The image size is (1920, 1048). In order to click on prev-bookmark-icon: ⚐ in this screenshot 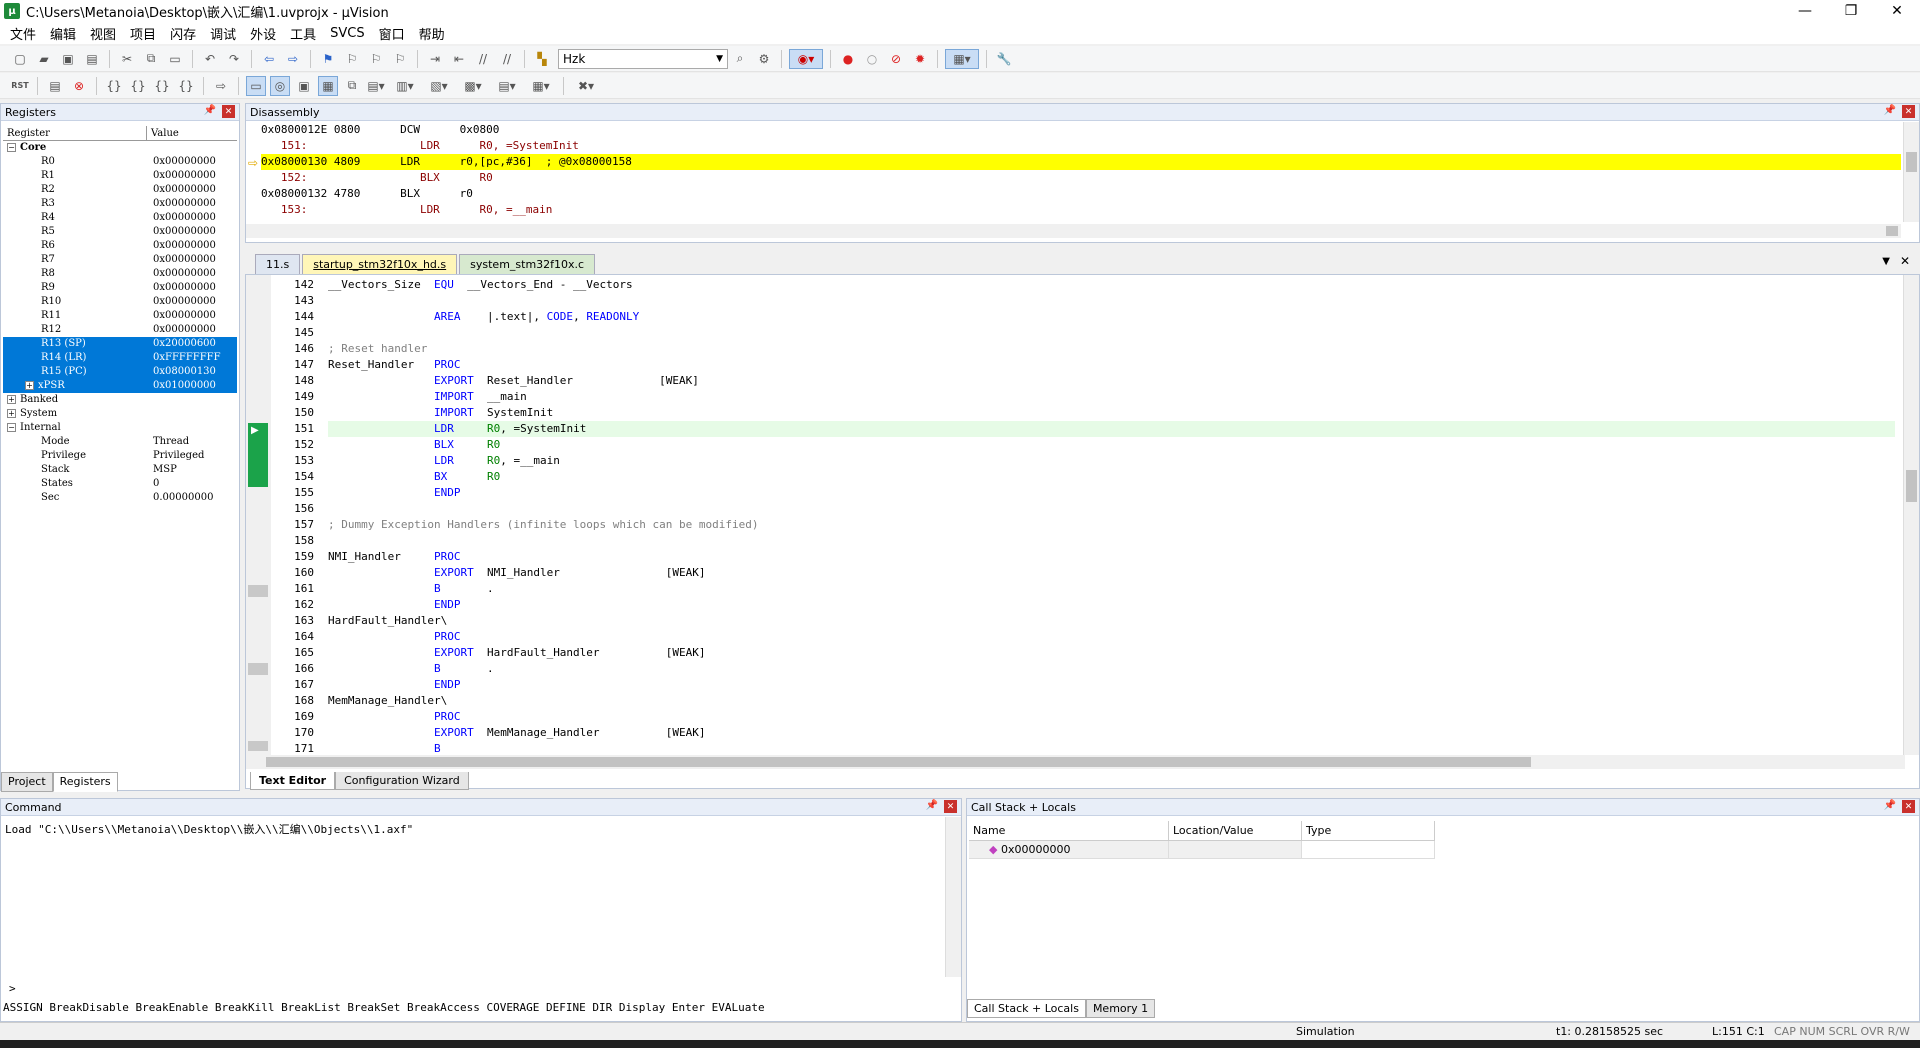, I will do `click(352, 59)`.